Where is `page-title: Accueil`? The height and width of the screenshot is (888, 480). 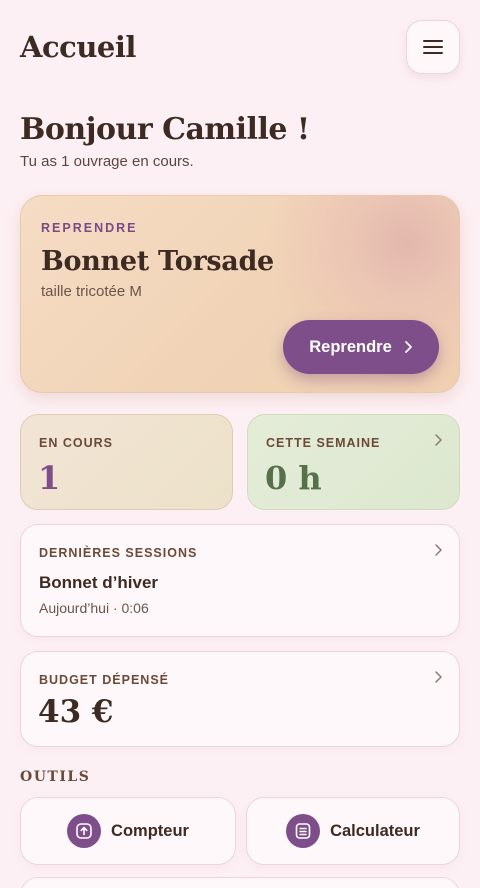
page-title: Accueil is located at coordinates (78, 47).